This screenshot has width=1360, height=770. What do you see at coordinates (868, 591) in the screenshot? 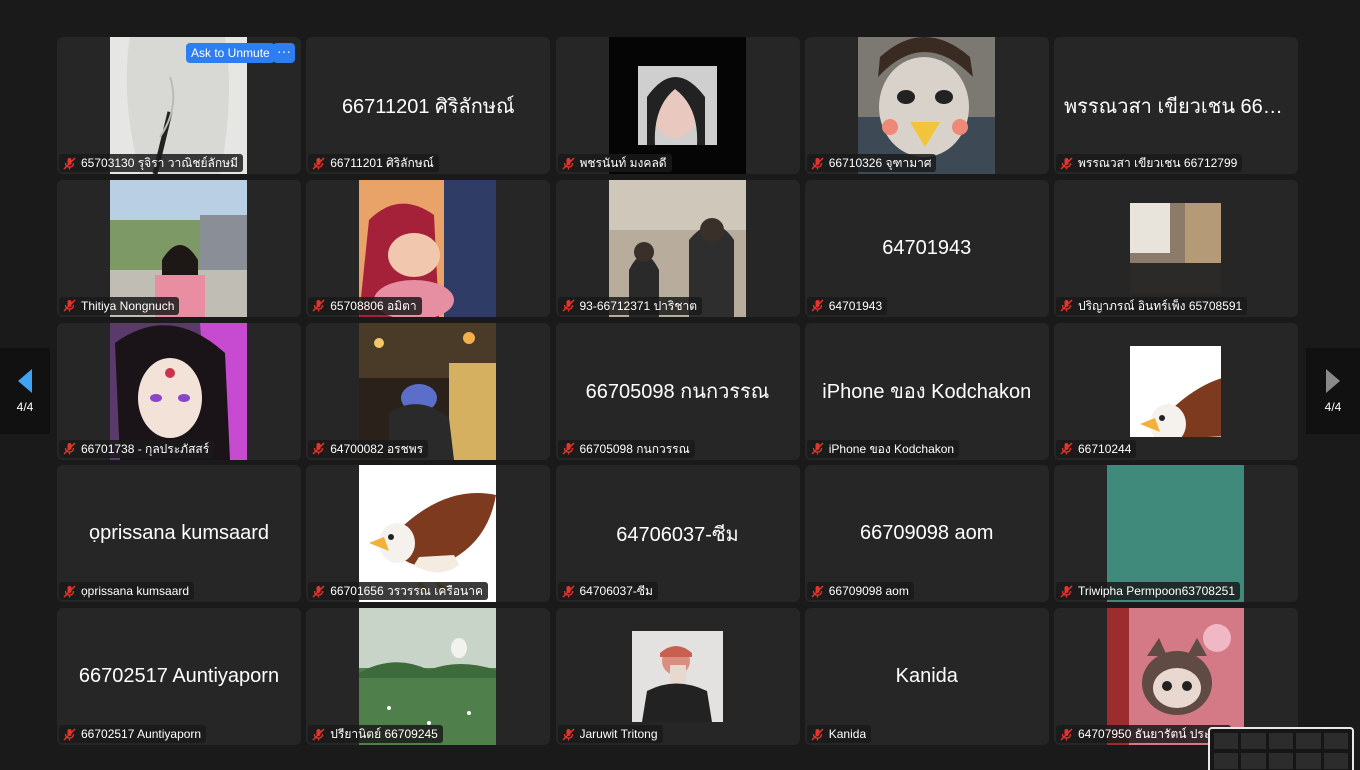
I see `participant-name-label: 66709098 aom` at bounding box center [868, 591].